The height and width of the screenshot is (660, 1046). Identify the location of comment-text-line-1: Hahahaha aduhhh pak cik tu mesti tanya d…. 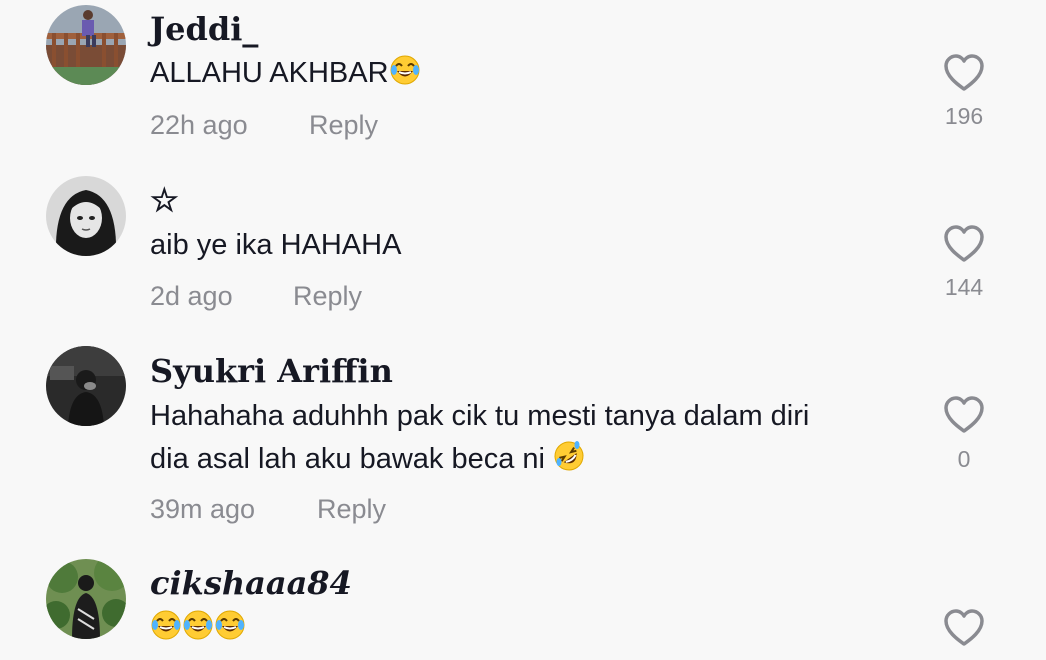
(480, 416).